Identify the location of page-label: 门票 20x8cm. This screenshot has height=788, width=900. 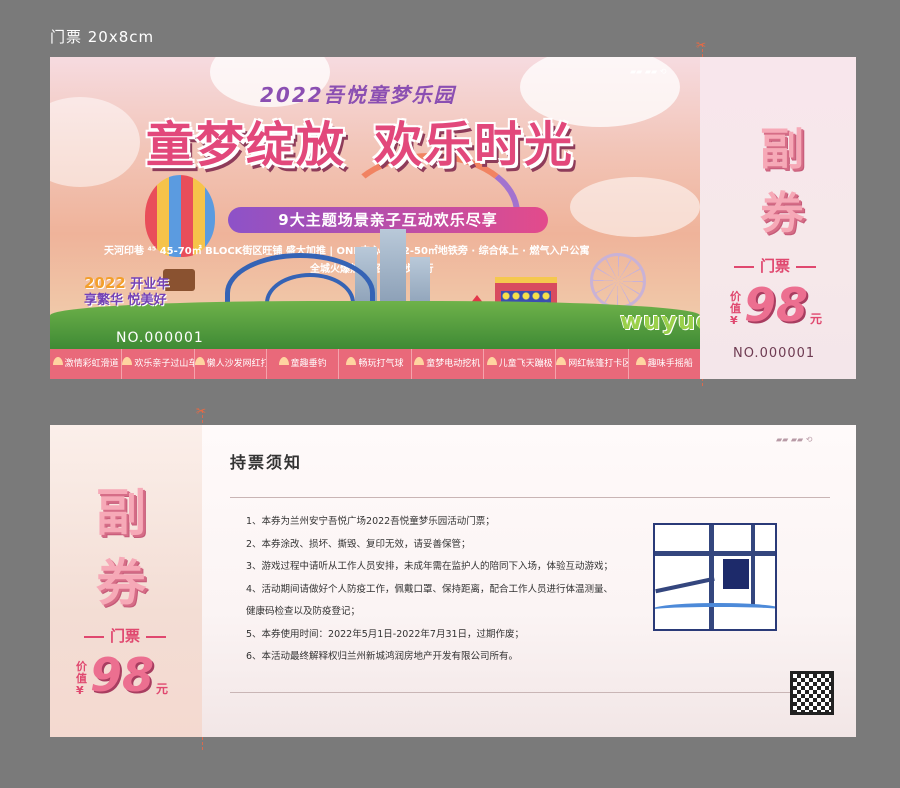
(102, 37).